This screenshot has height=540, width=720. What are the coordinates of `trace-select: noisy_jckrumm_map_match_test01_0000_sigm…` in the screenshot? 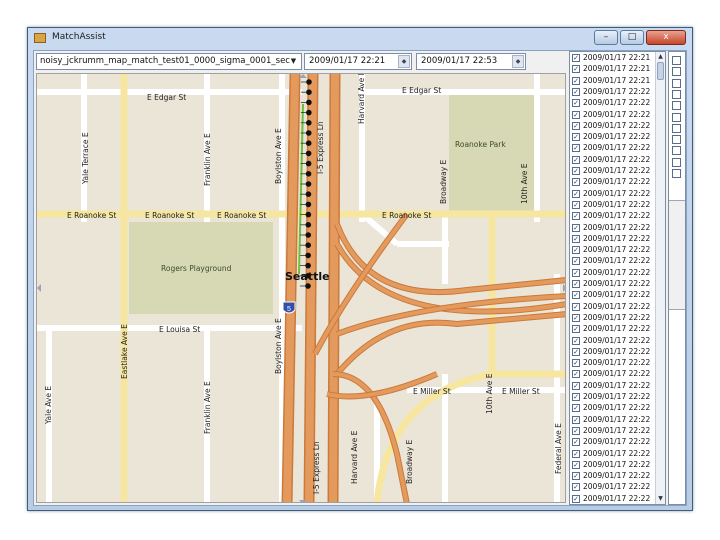 It's located at (169, 61).